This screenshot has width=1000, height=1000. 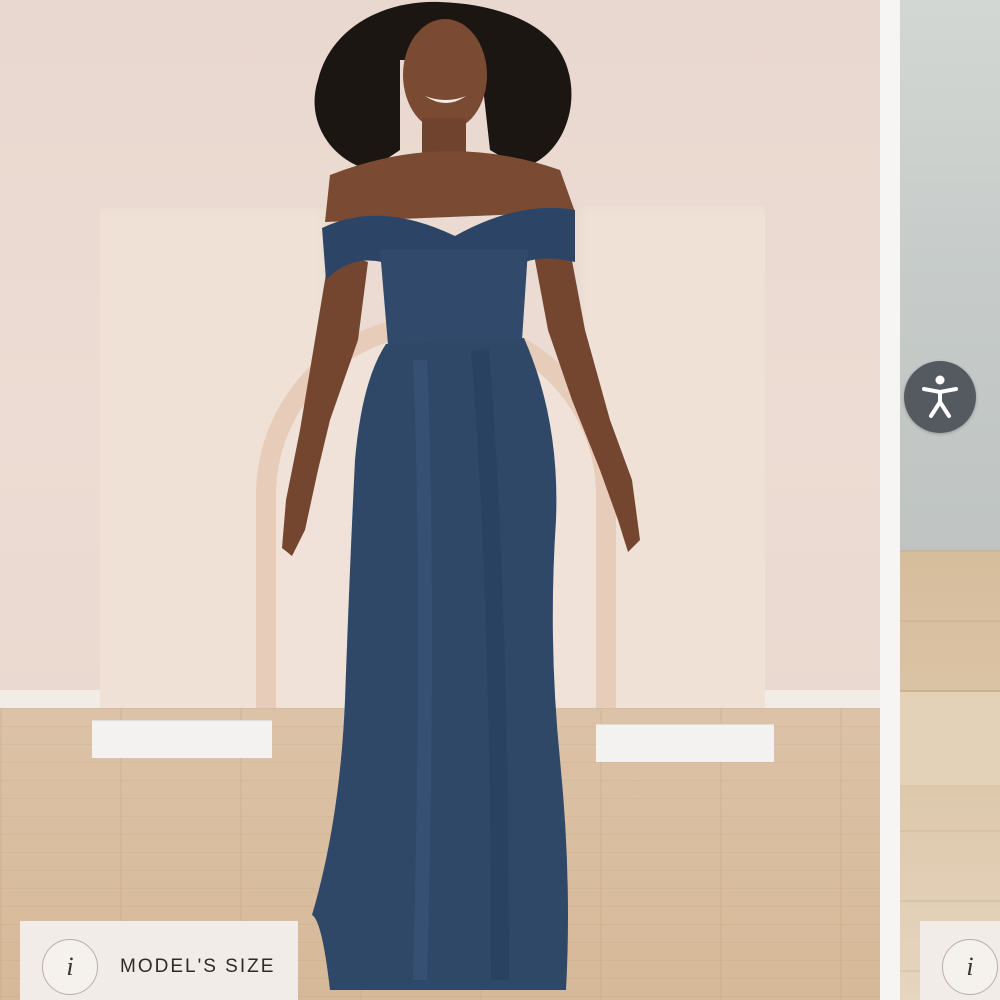 What do you see at coordinates (890, 500) in the screenshot?
I see `slide-divider` at bounding box center [890, 500].